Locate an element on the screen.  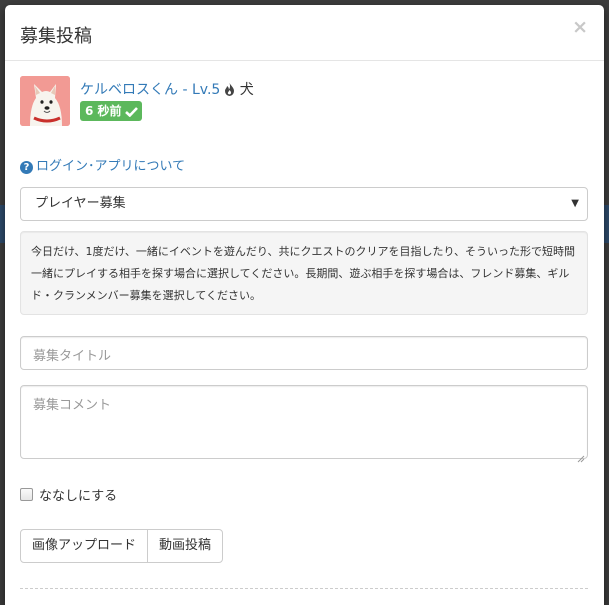
post-type-selected-value: プレイヤー募集 is located at coordinates (80, 203).